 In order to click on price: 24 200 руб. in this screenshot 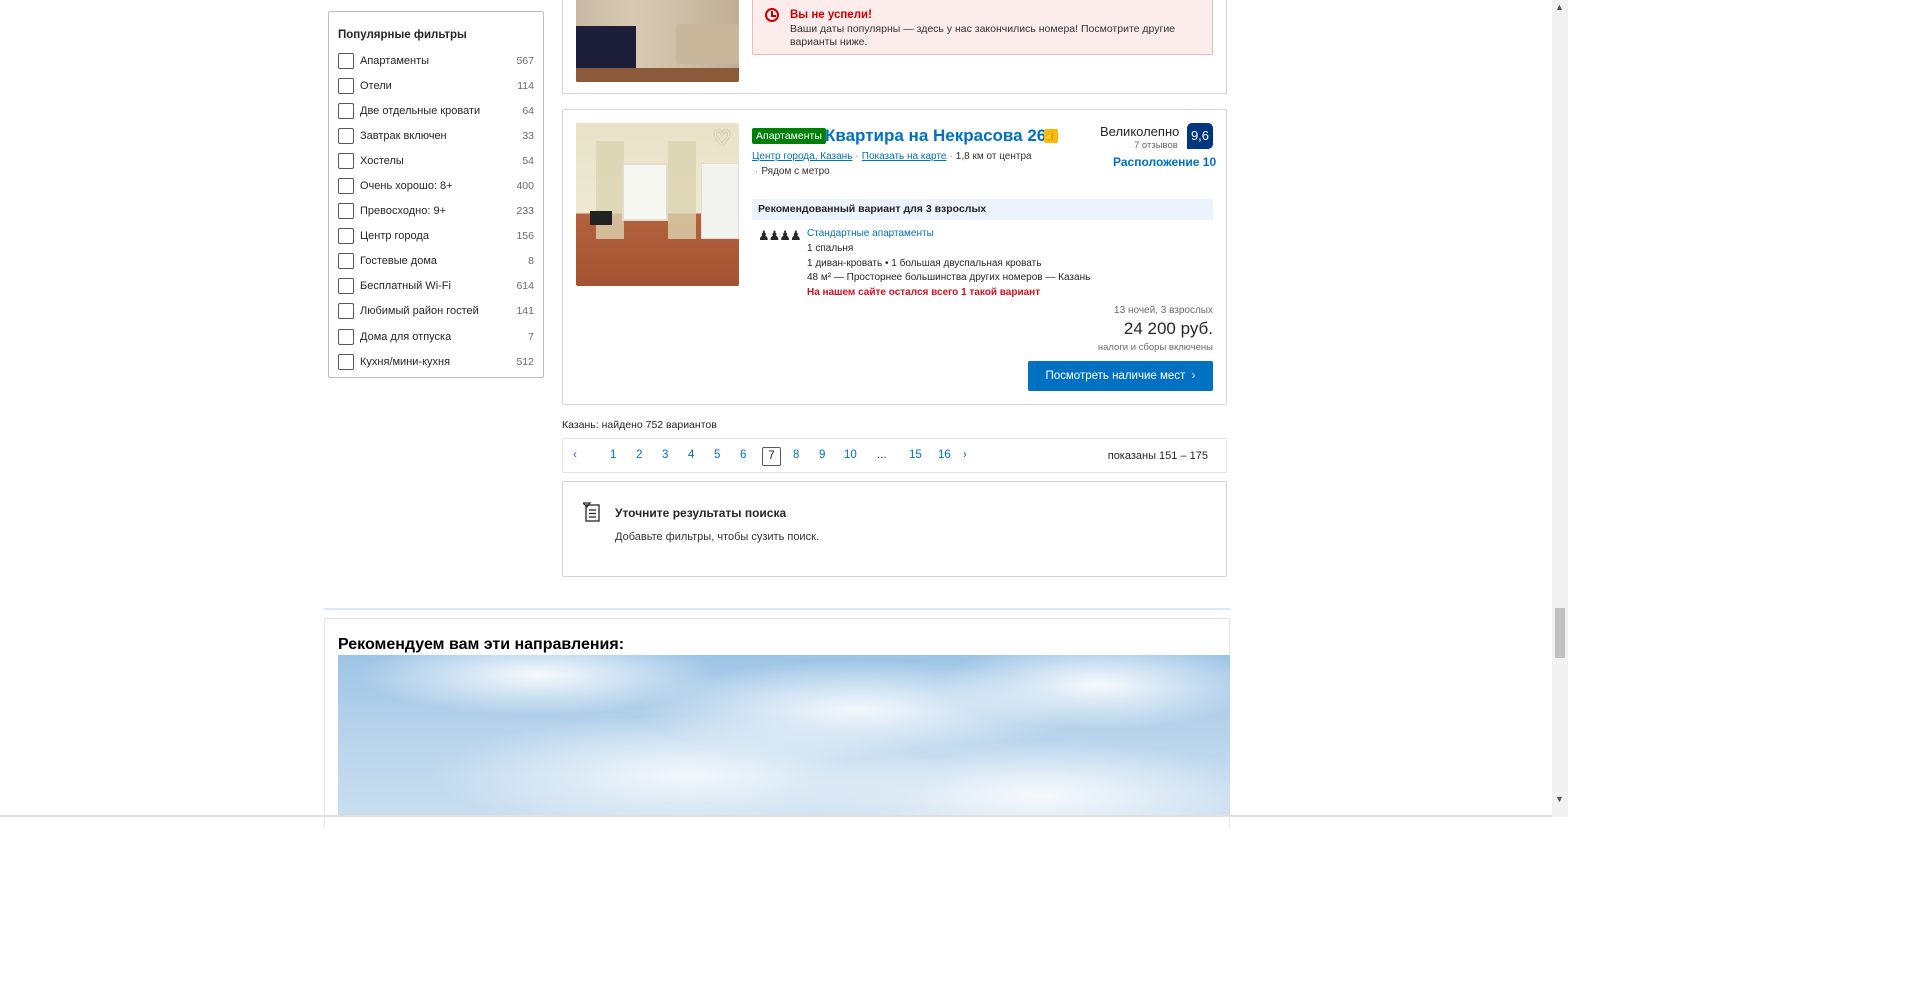, I will do `click(1168, 328)`.